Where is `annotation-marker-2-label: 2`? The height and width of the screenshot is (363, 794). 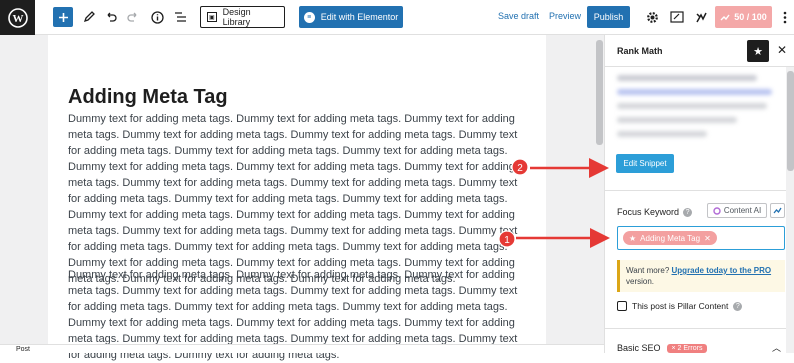
annotation-marker-2-label: 2 is located at coordinates (520, 168).